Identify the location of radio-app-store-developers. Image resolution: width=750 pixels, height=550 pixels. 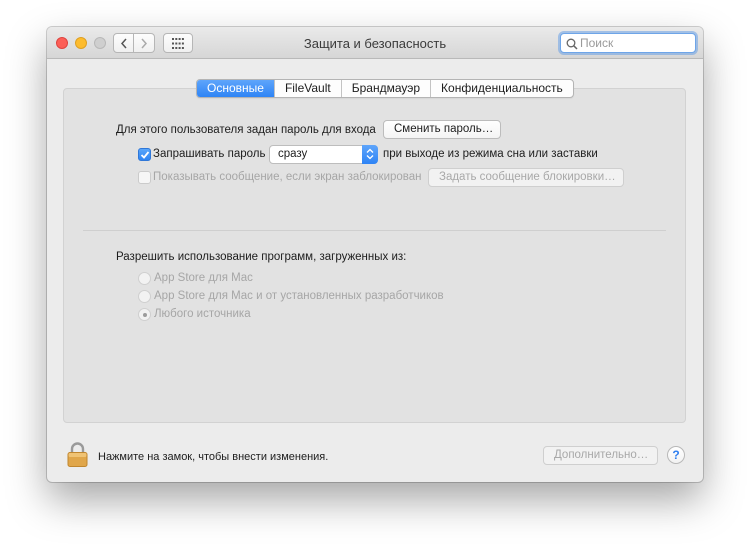
(144, 296).